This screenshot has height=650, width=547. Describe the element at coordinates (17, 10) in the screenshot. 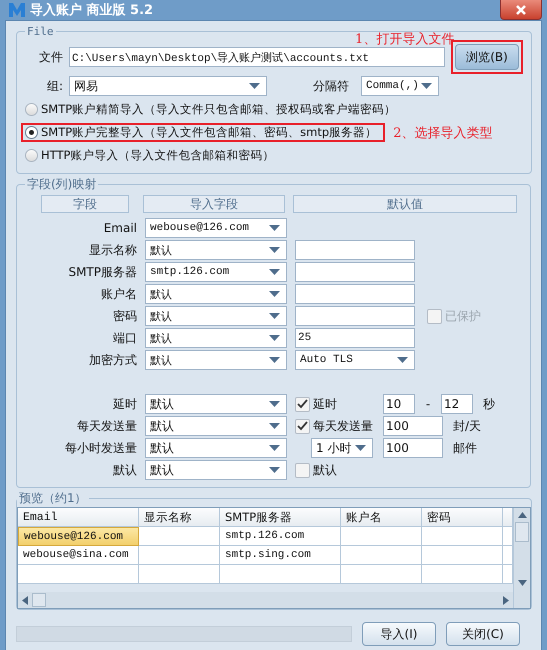

I see `app-logo-icon` at that location.